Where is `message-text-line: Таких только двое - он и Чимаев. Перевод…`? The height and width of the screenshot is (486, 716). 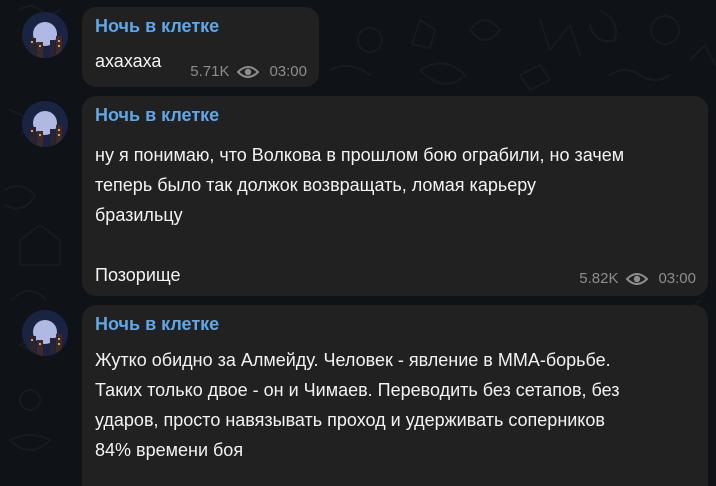
message-text-line: Таких только двое - он и Чимаев. Перевод… is located at coordinates (357, 390).